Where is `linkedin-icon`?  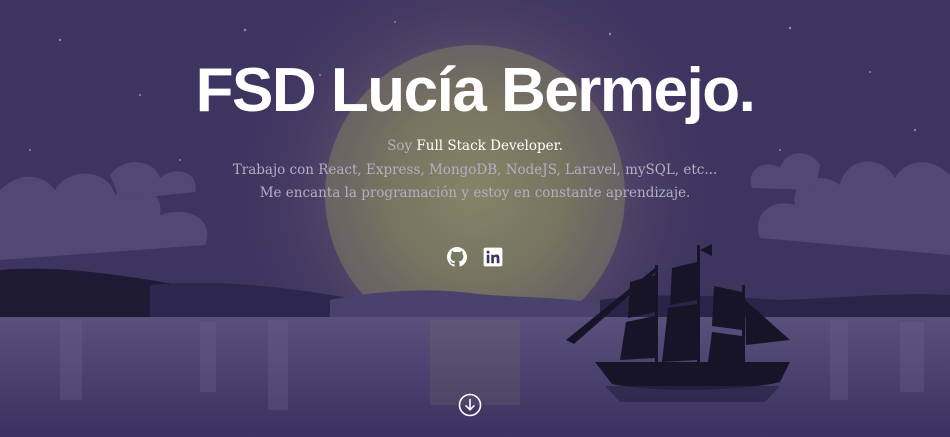 linkedin-icon is located at coordinates (493, 257).